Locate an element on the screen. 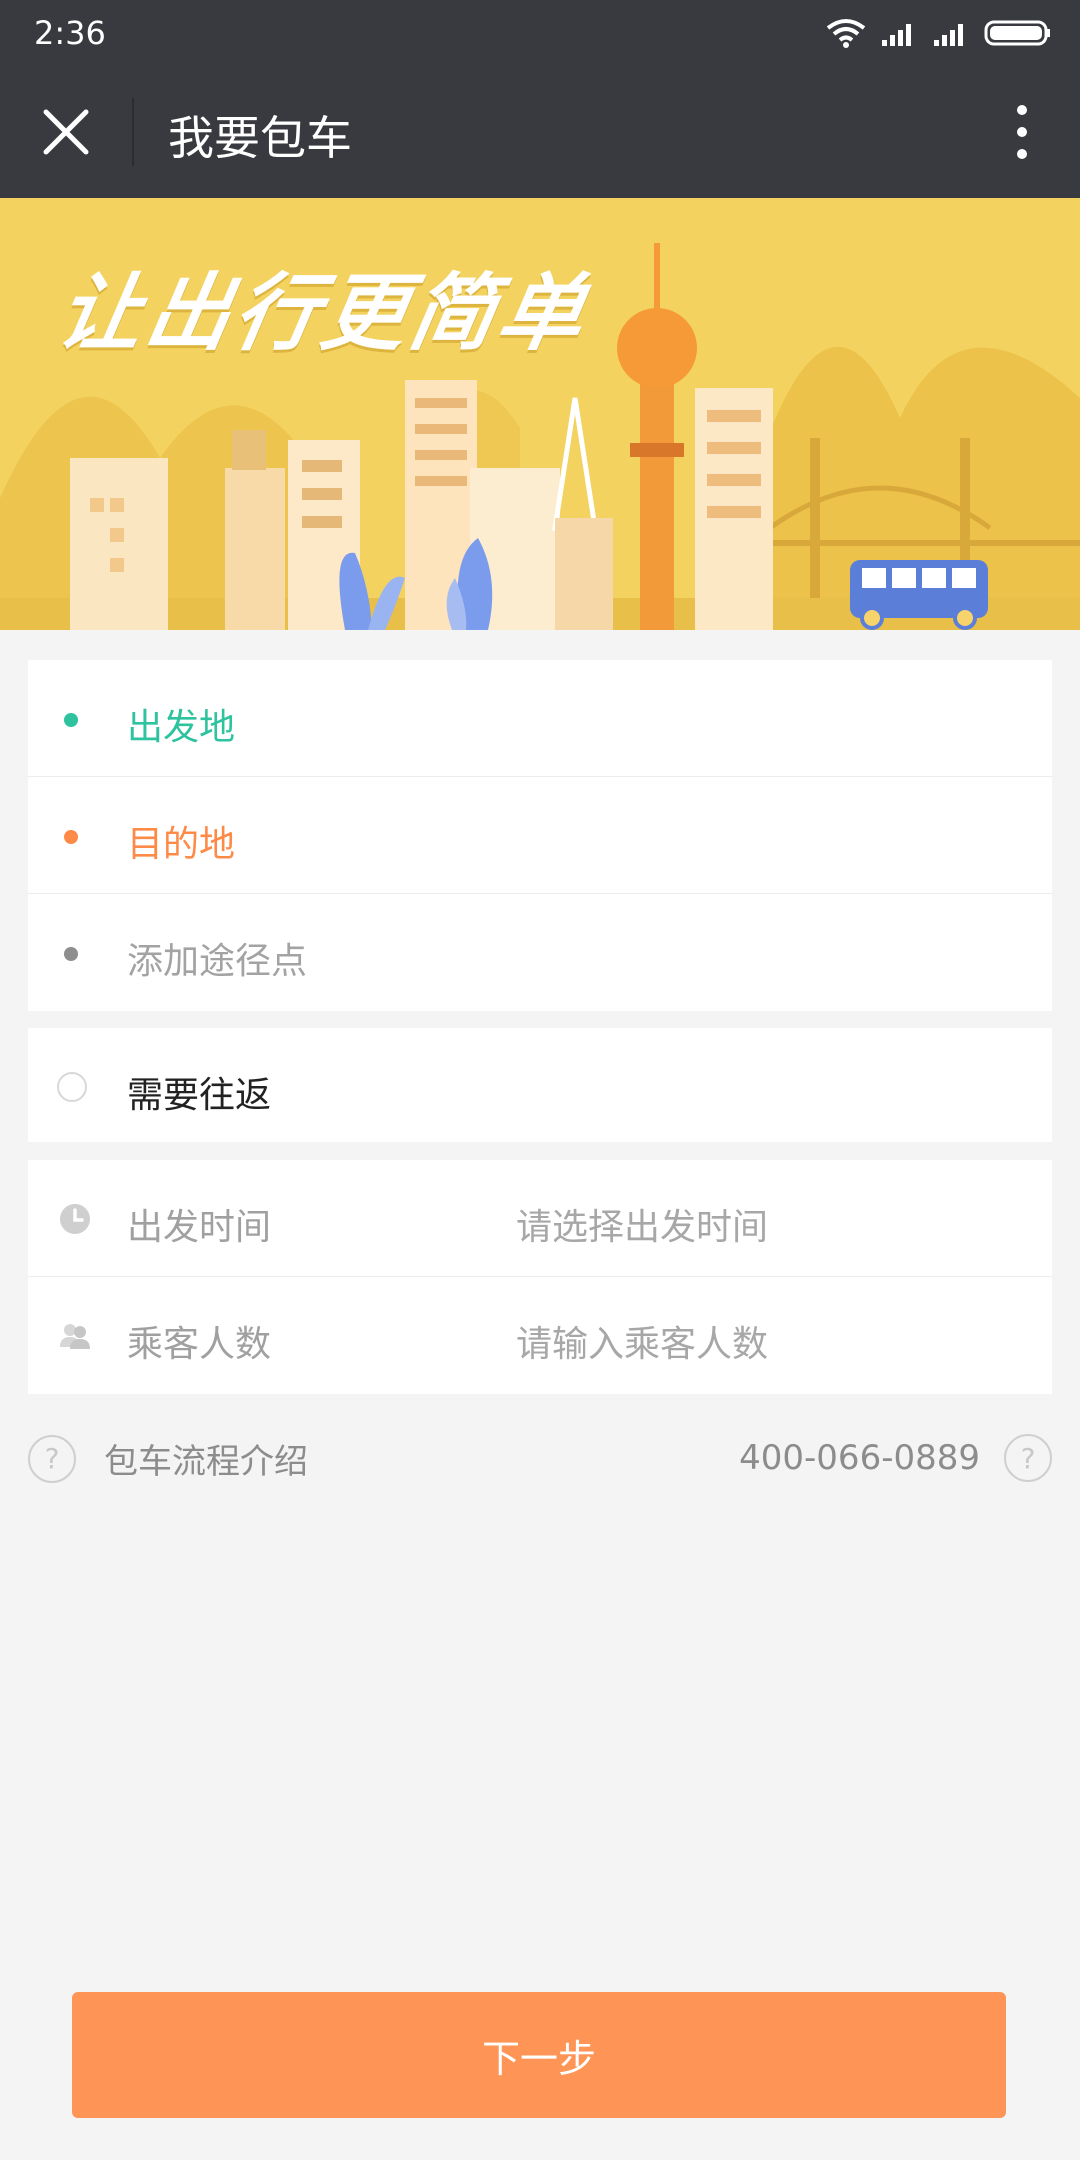  more-vertical-icon is located at coordinates (1022, 132).